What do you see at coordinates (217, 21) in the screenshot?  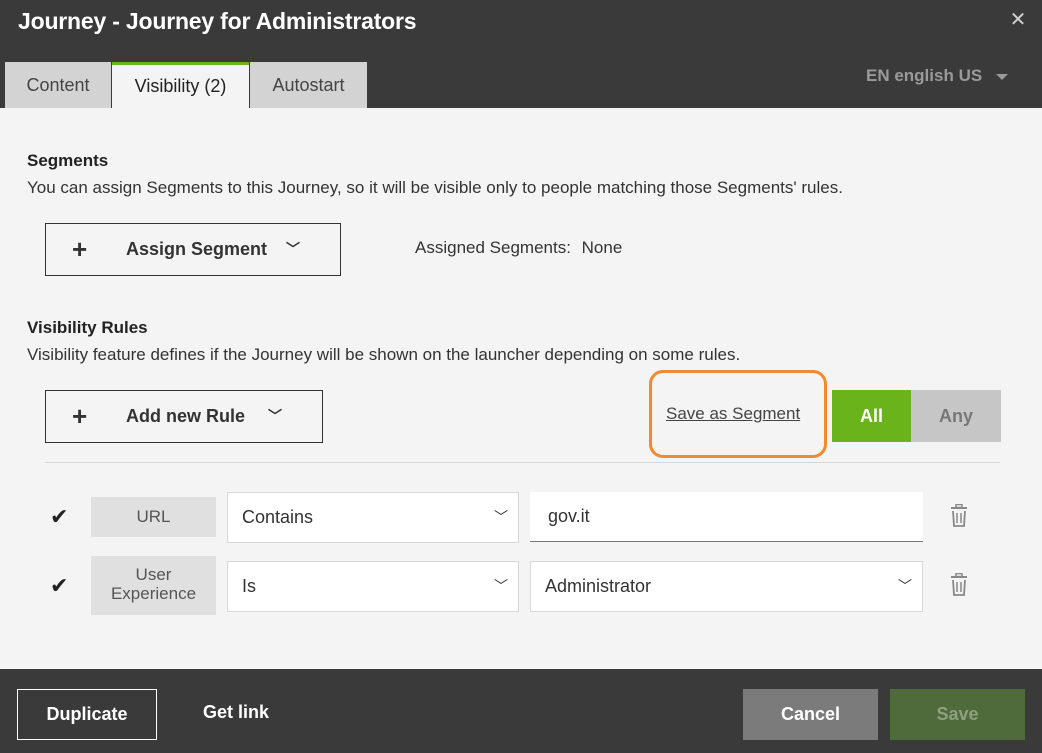 I see `modal-title: Journey - Journey for Administrators` at bounding box center [217, 21].